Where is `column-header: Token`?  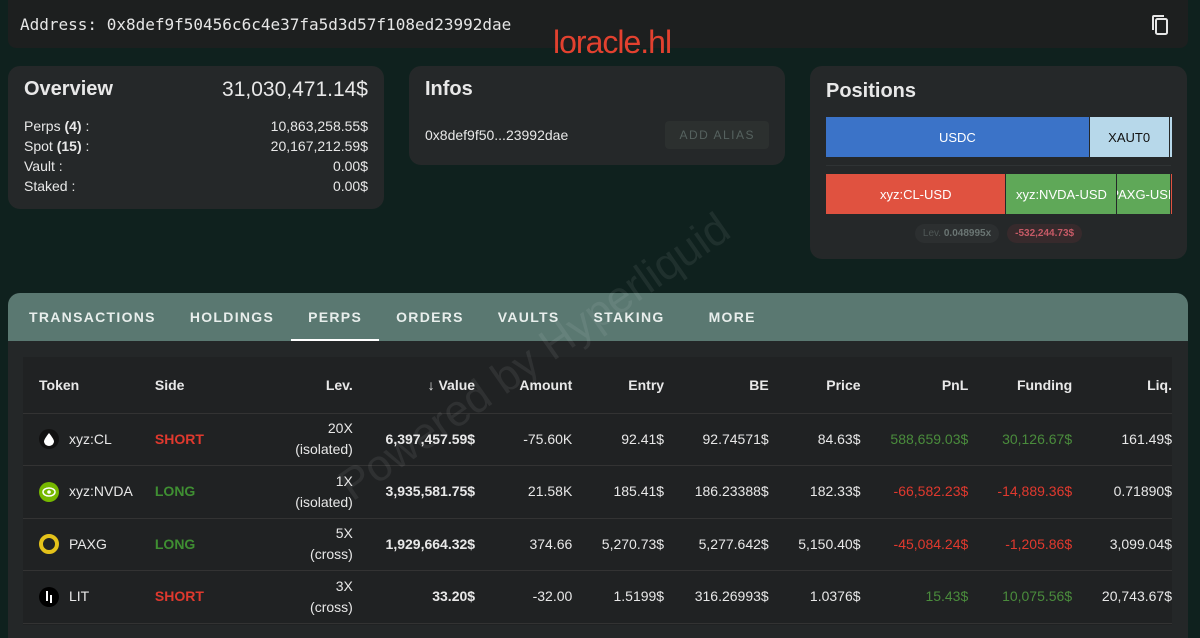 column-header: Token is located at coordinates (84, 385).